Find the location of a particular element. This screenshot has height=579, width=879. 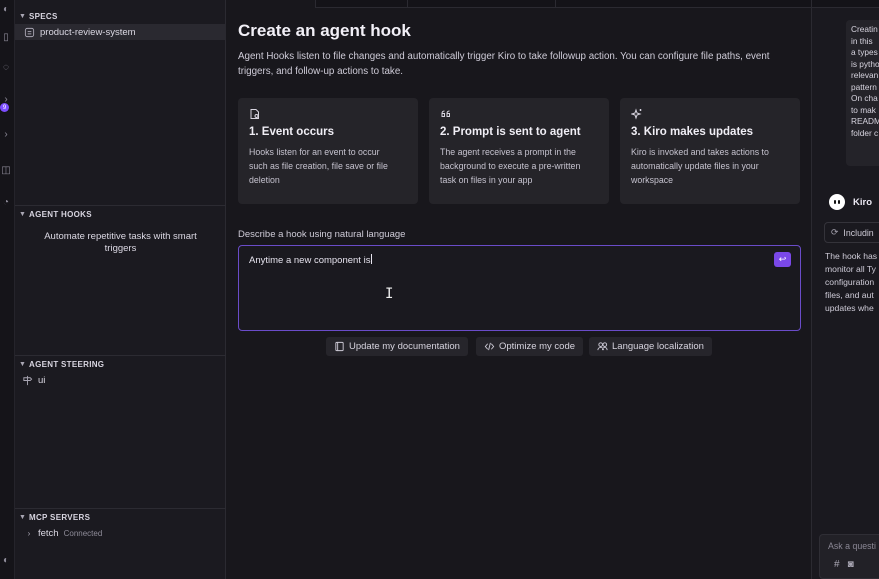

specs-section-header: ▼ SPECS is located at coordinates (120, 16).